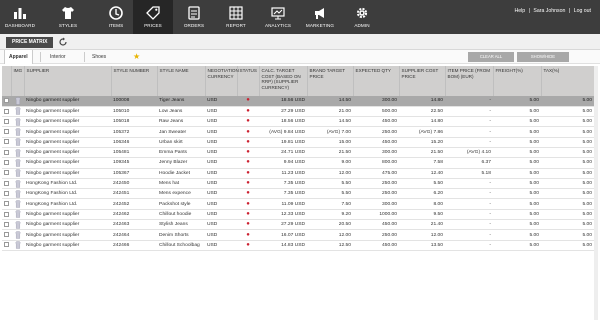 This screenshot has width=600, height=324. What do you see at coordinates (491, 60) in the screenshot?
I see `clear-filters-button: CLEAR ALL FILTERS` at bounding box center [491, 60].